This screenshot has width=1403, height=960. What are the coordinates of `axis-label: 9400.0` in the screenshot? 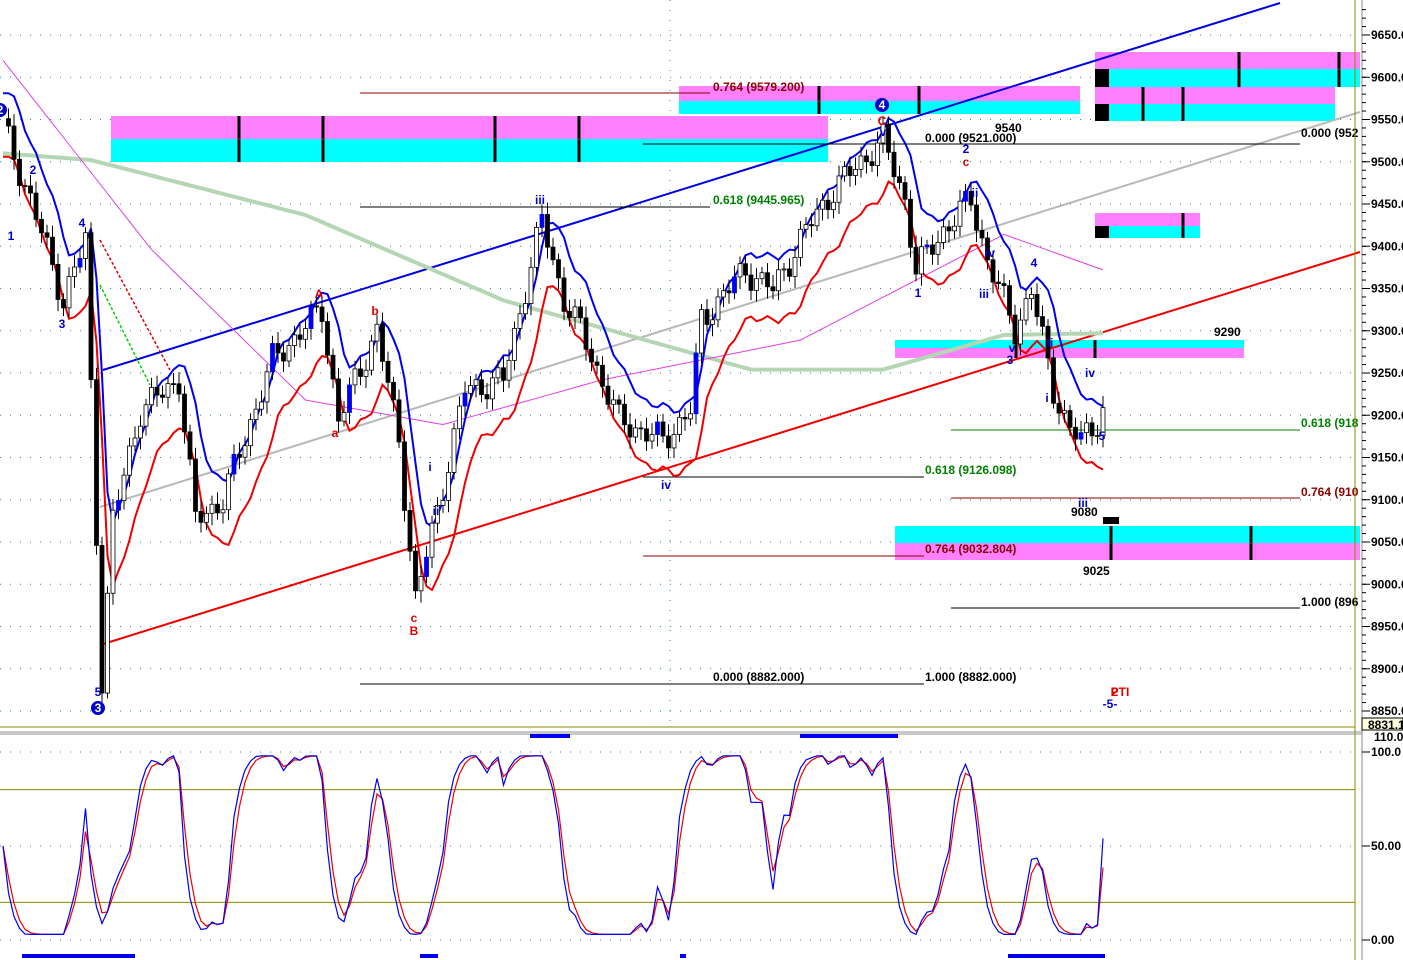 It's located at (1387, 246).